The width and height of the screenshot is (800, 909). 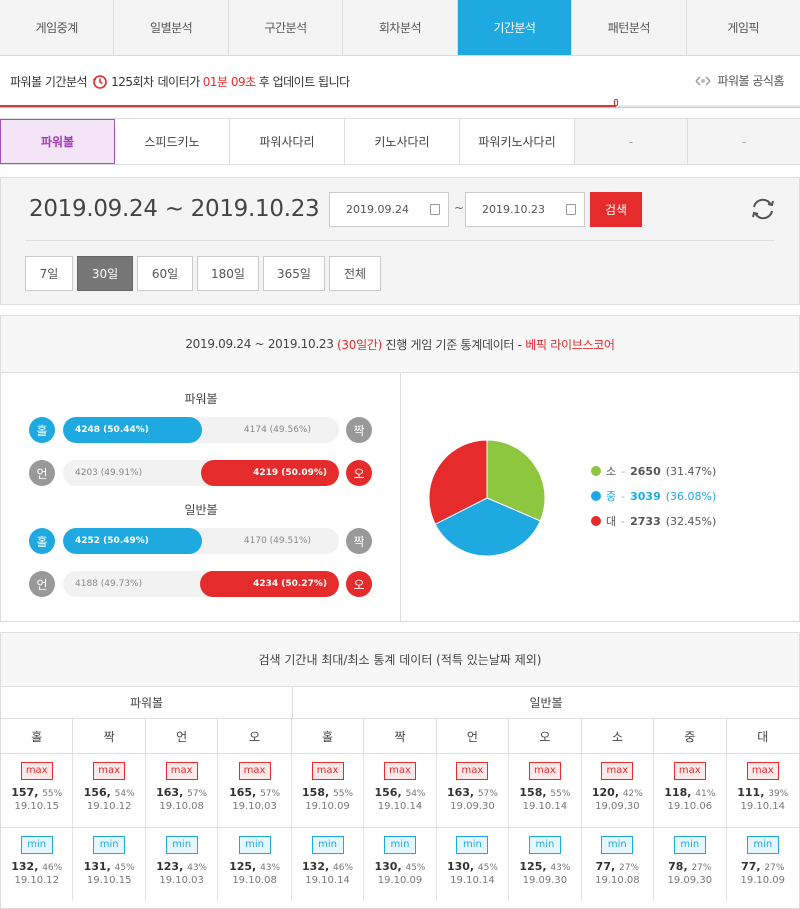 What do you see at coordinates (596, 471) in the screenshot?
I see `legend-dot-small` at bounding box center [596, 471].